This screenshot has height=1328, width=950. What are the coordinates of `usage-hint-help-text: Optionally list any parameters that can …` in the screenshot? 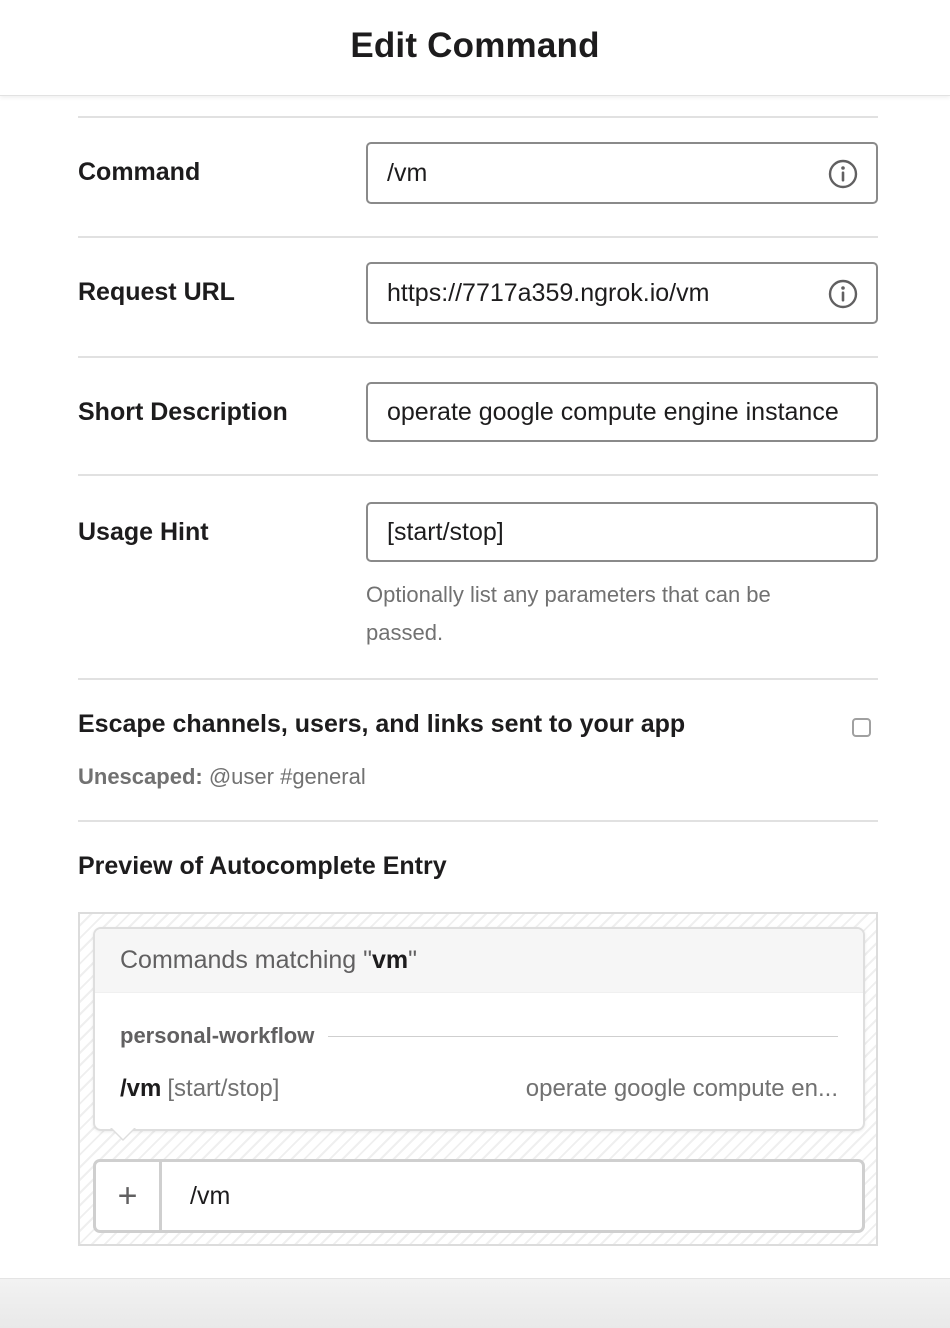 It's located at (568, 613).